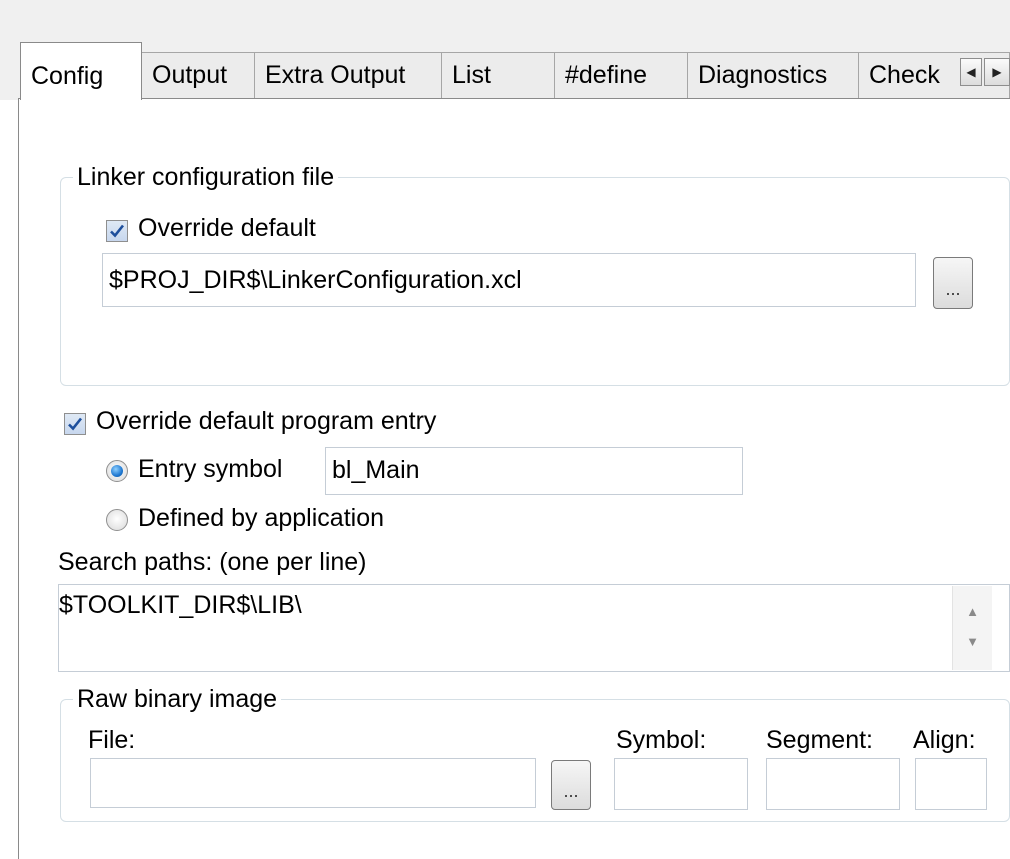 The image size is (1010, 859). What do you see at coordinates (972, 611) in the screenshot?
I see `scroll-up-icon: ▲` at bounding box center [972, 611].